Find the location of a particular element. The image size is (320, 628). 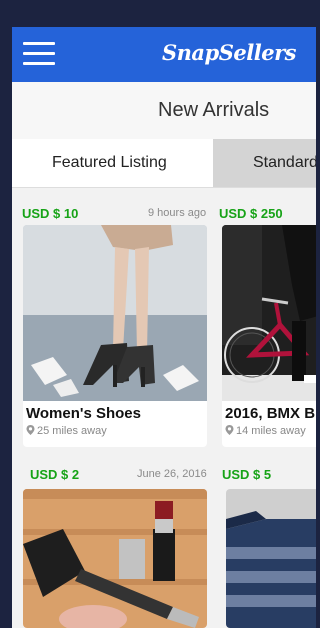

app-logo: SnapSellers is located at coordinates (229, 52).